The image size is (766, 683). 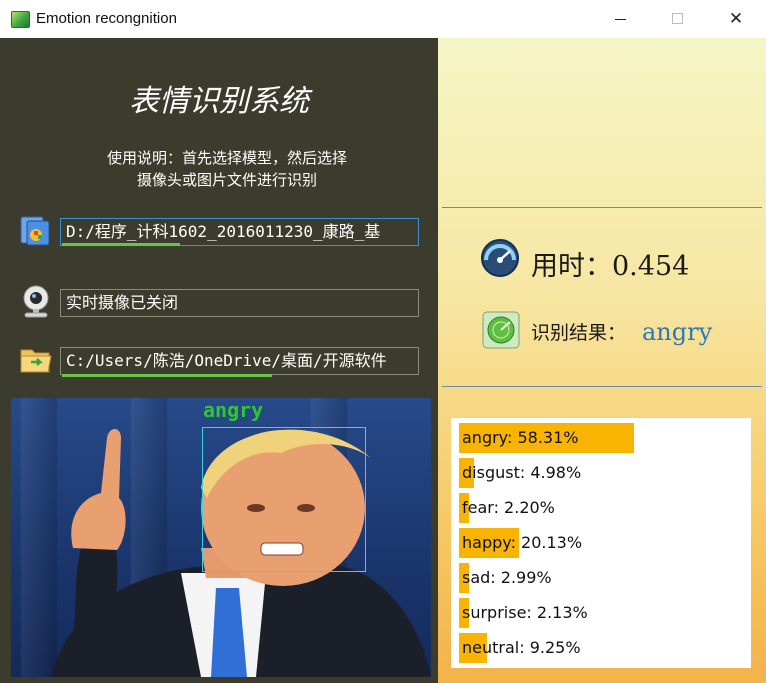 I want to click on probability-label-disgust: disgust: 4.98%, so click(x=522, y=472).